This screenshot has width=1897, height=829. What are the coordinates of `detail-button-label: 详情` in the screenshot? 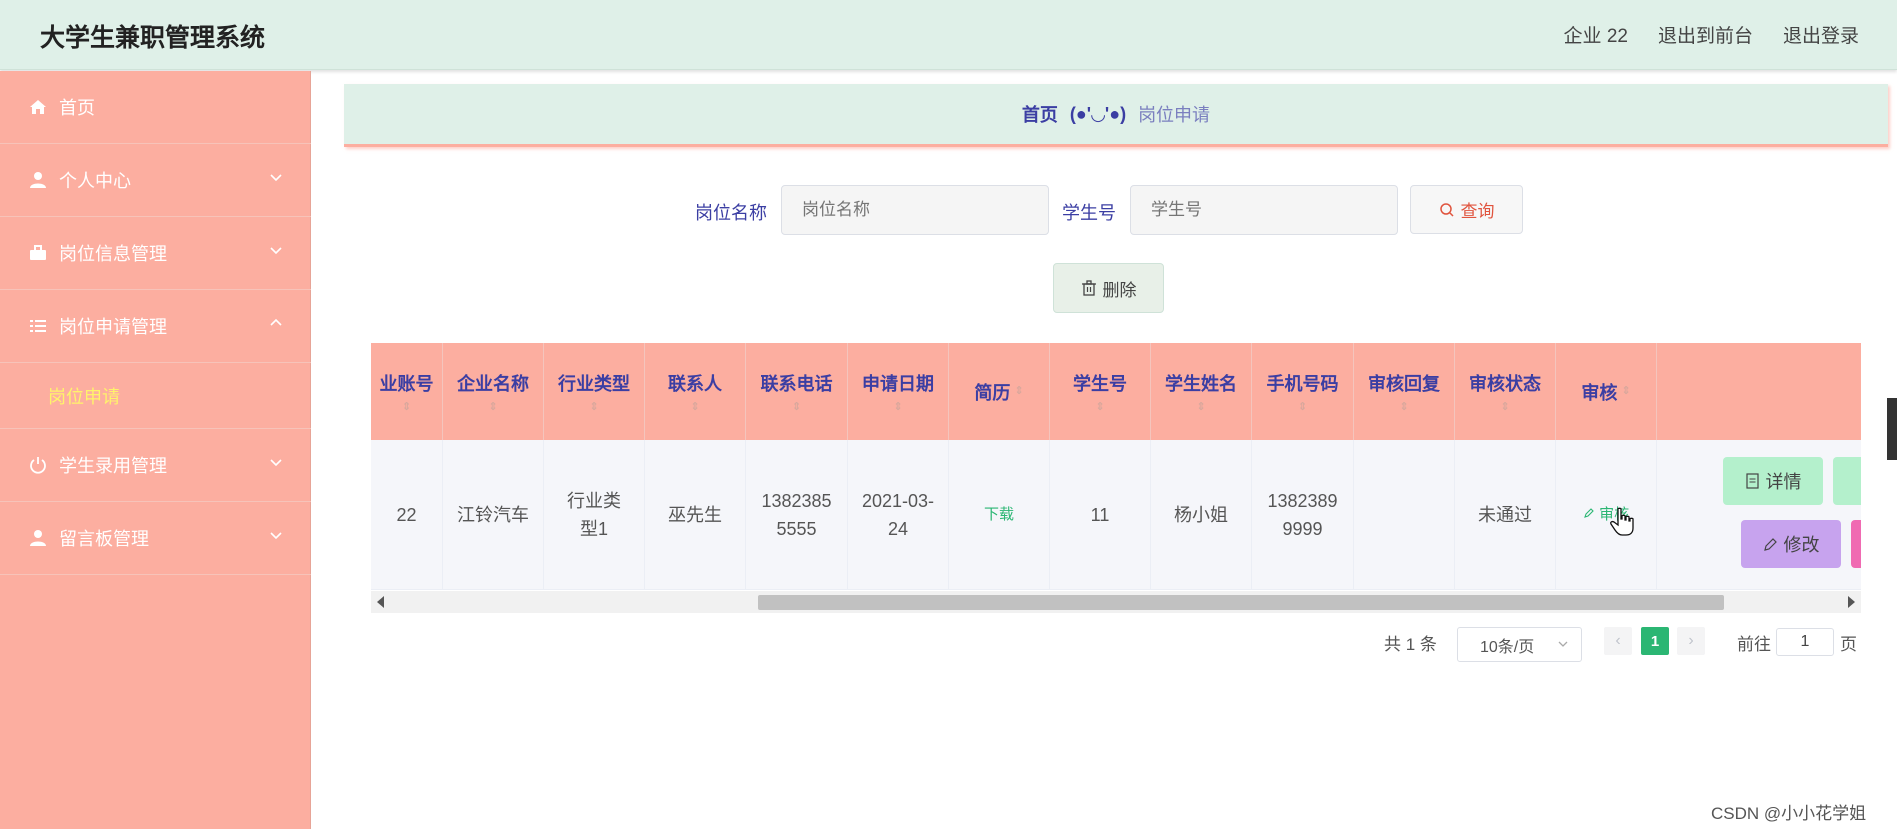 It's located at (1783, 482).